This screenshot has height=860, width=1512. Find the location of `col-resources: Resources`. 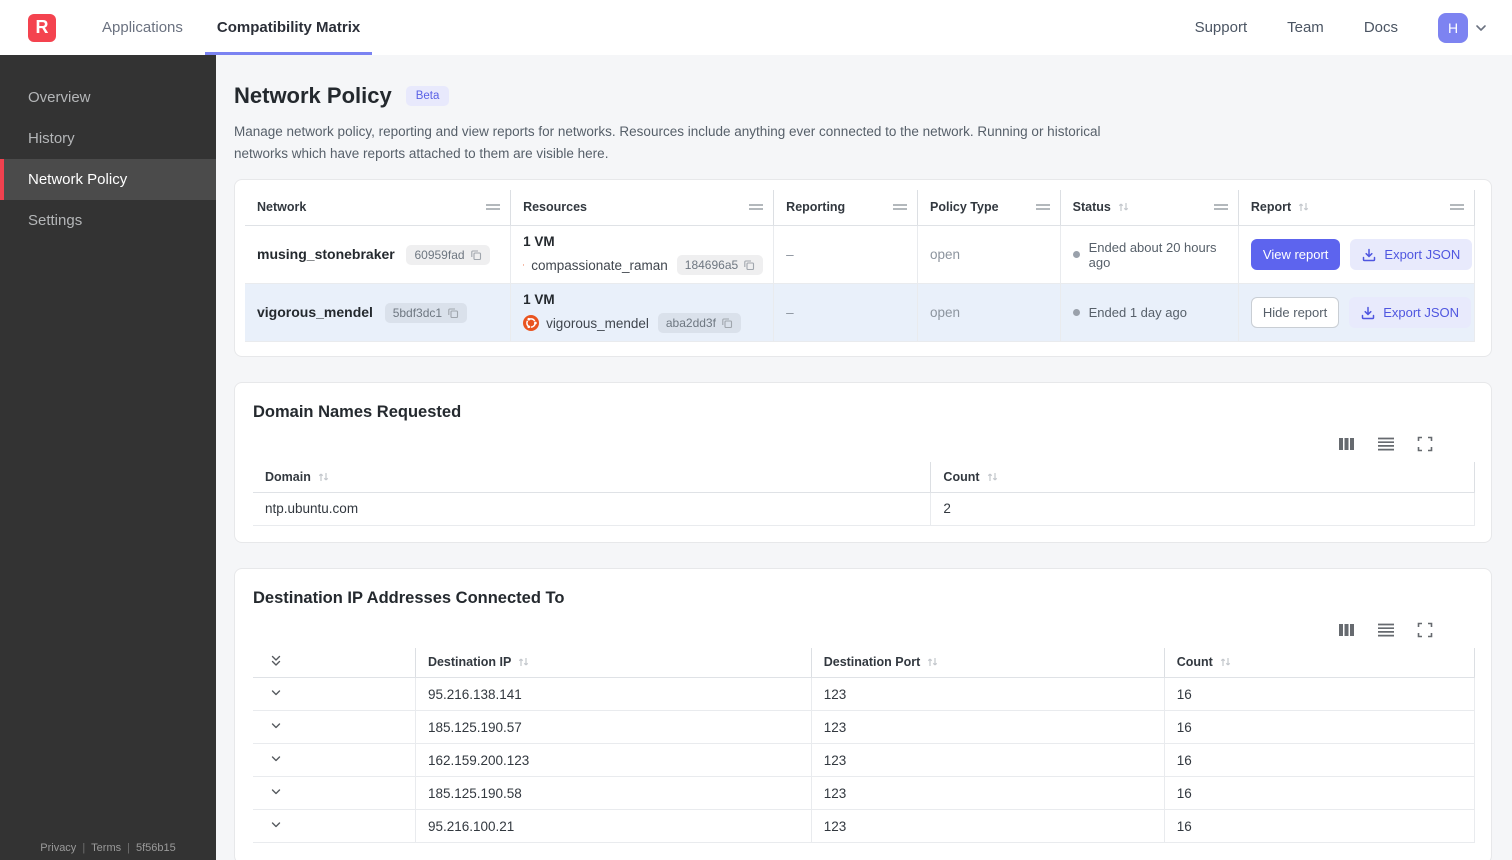

col-resources: Resources is located at coordinates (642, 208).